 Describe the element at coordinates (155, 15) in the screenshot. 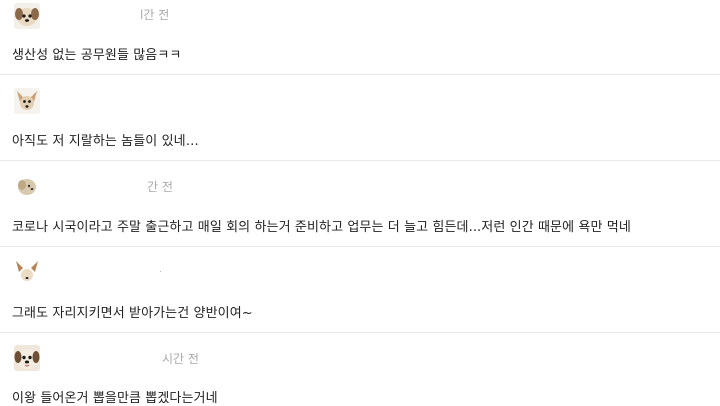

I see `comment-time: l간 전` at that location.